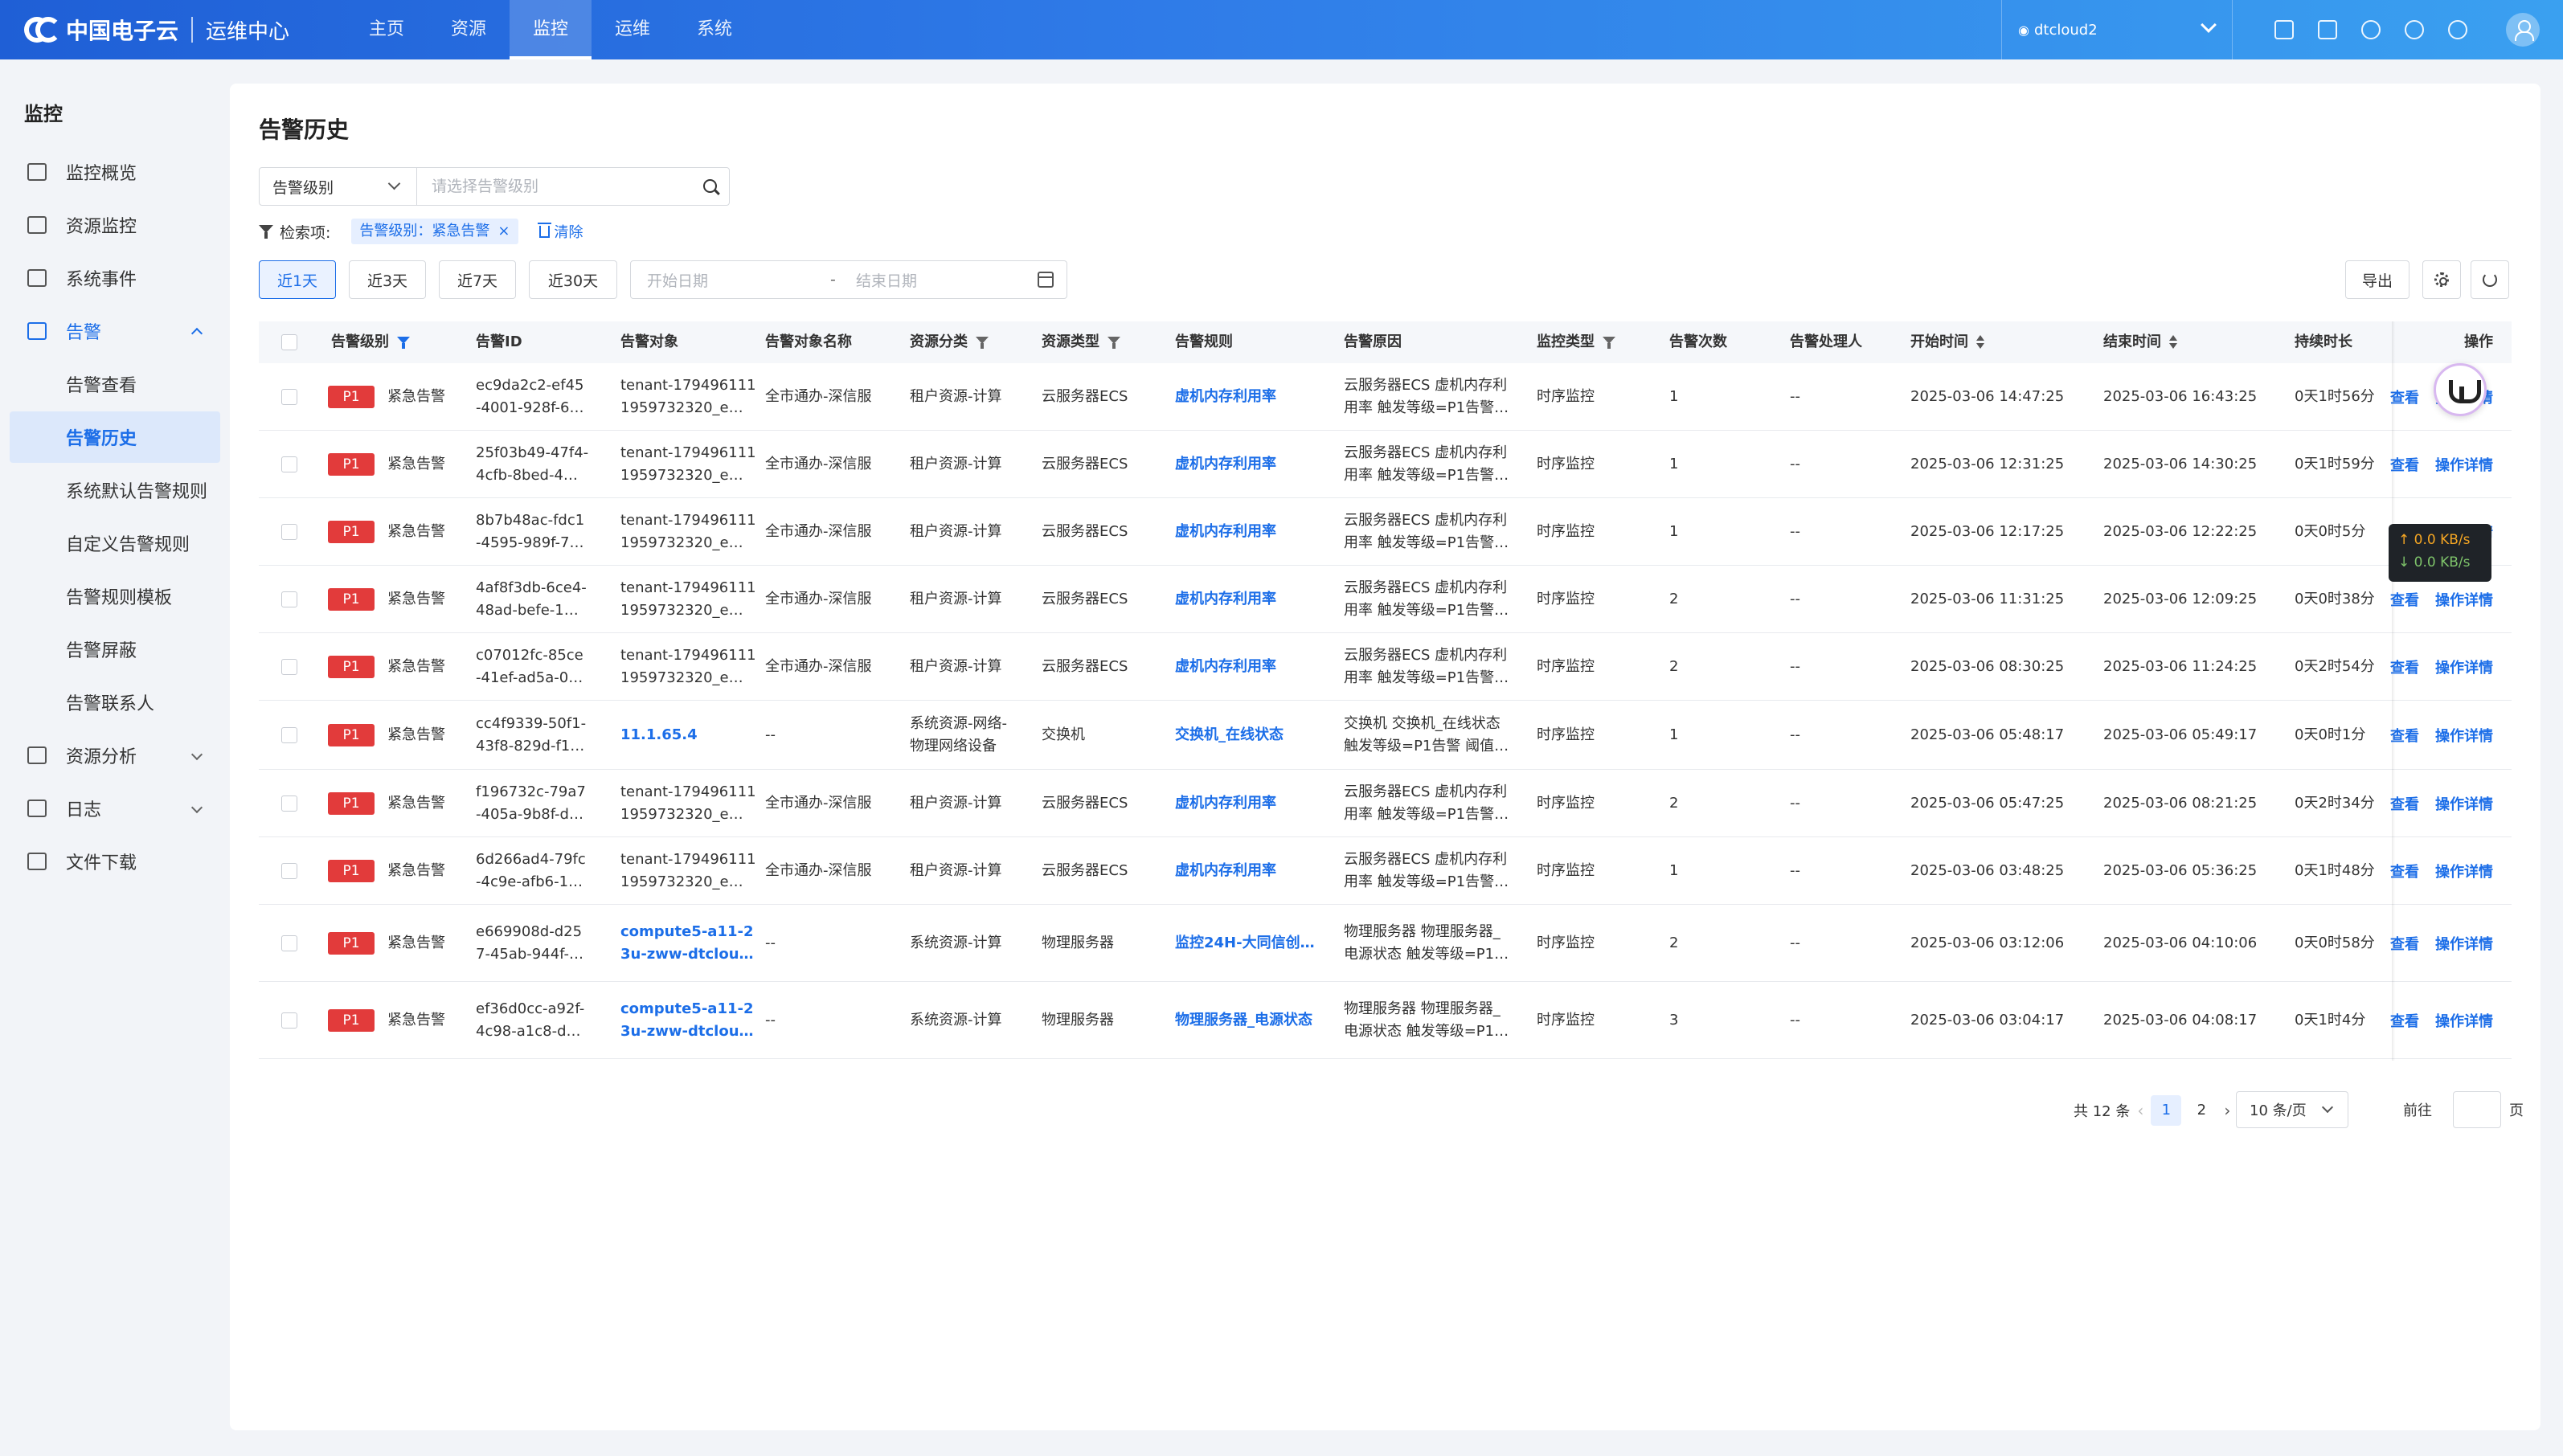  I want to click on bell-icon, so click(2371, 29).